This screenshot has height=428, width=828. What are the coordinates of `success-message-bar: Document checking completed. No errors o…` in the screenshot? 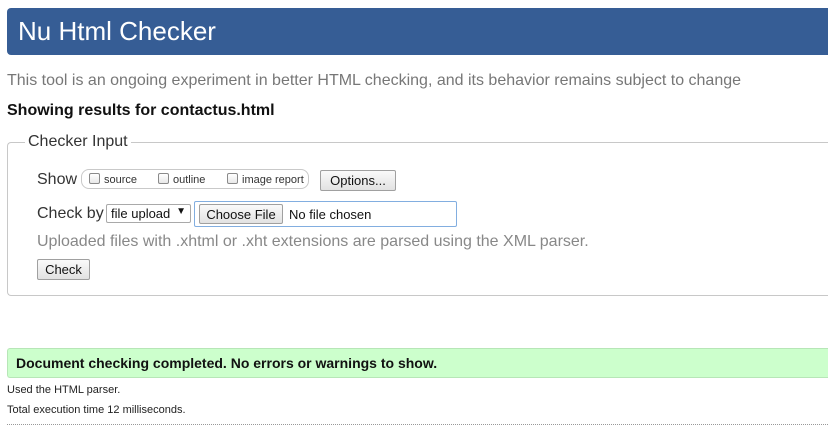 It's located at (417, 363).